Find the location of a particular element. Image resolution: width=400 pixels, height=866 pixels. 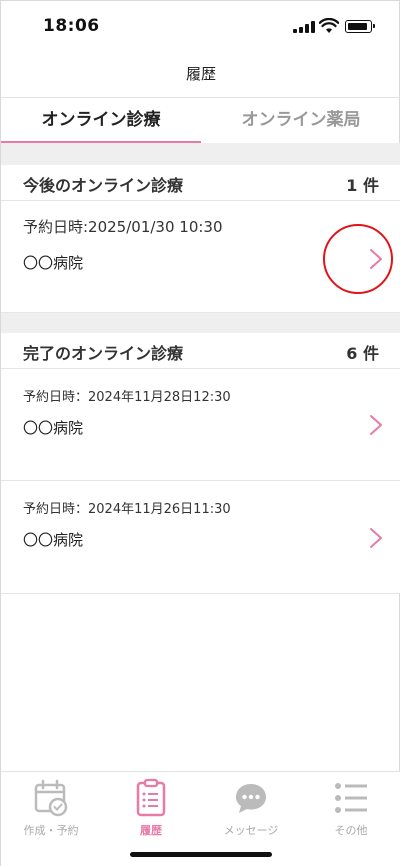

completed-section-header: 完了のオンライン診療 6 件 is located at coordinates (200, 351).